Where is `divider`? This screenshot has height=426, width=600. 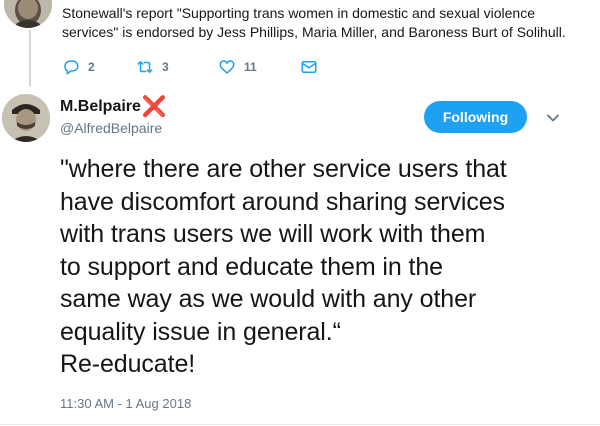 divider is located at coordinates (300, 424).